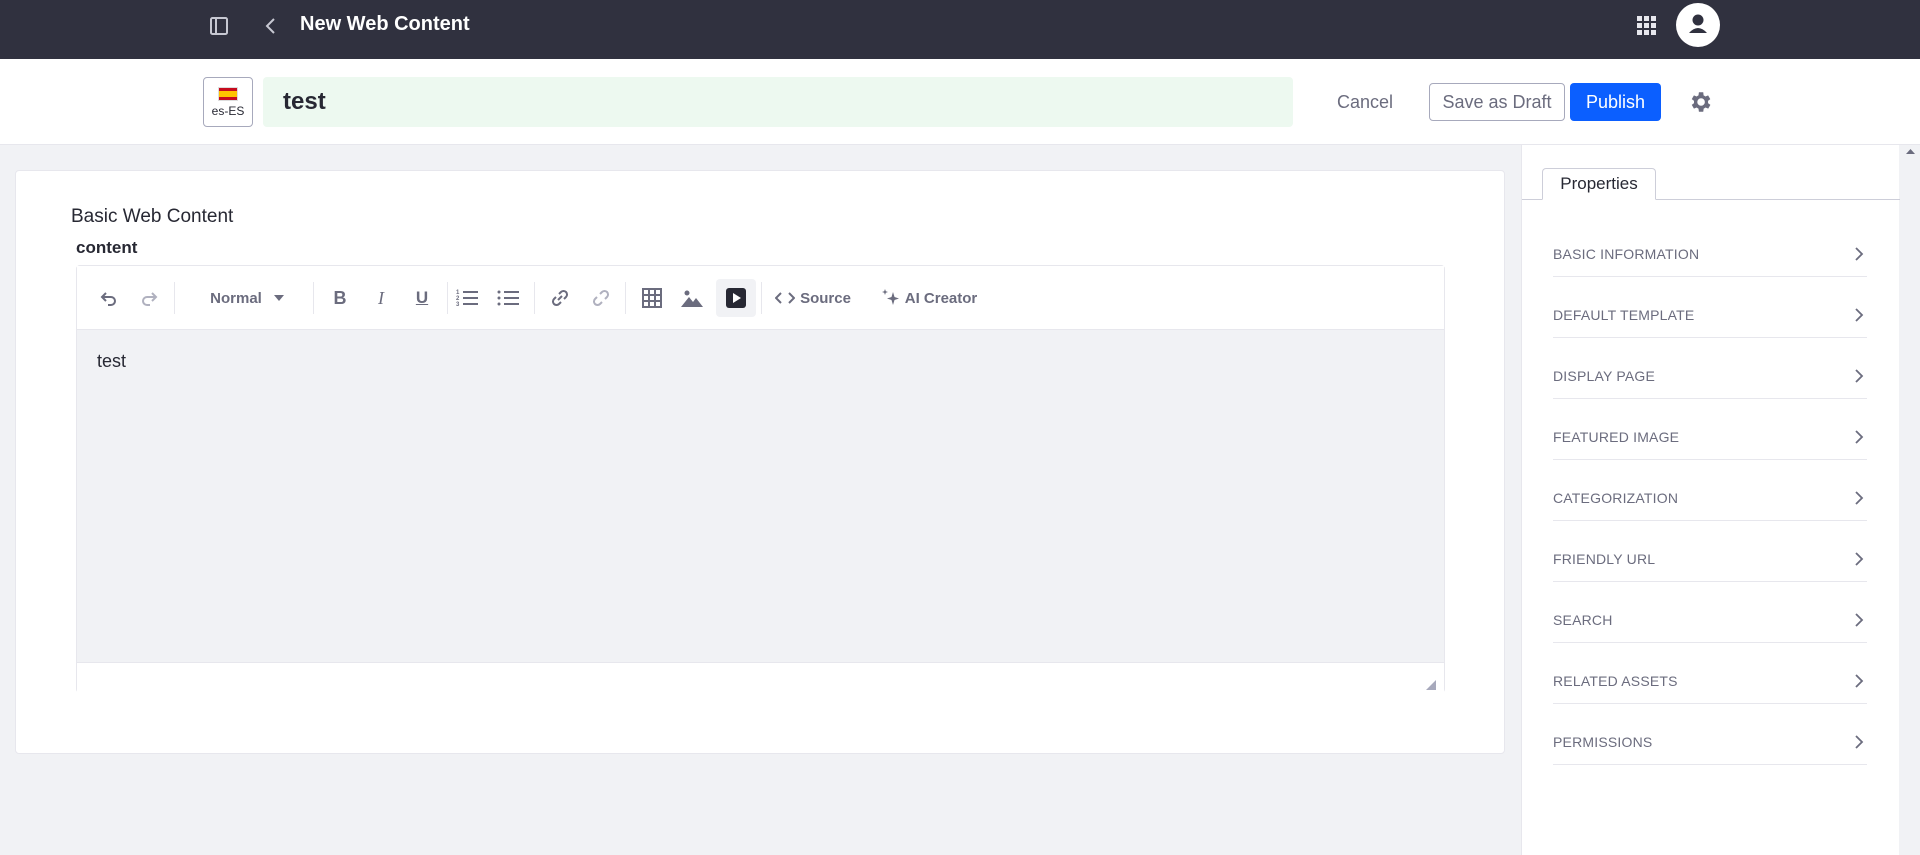 This screenshot has height=855, width=1920. What do you see at coordinates (381, 298) in the screenshot?
I see `italic-icon: I` at bounding box center [381, 298].